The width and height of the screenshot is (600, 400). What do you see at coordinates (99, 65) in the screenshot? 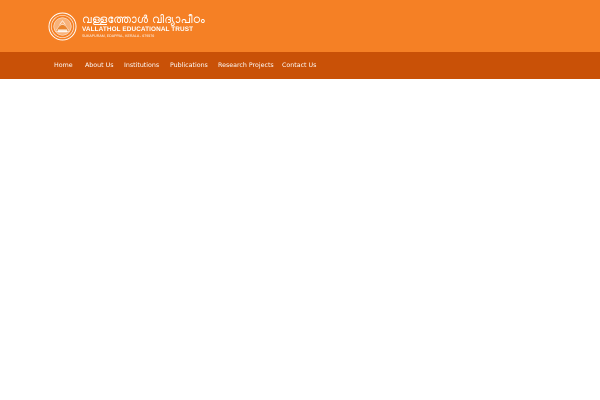
I see `nav-about-us: About Us` at bounding box center [99, 65].